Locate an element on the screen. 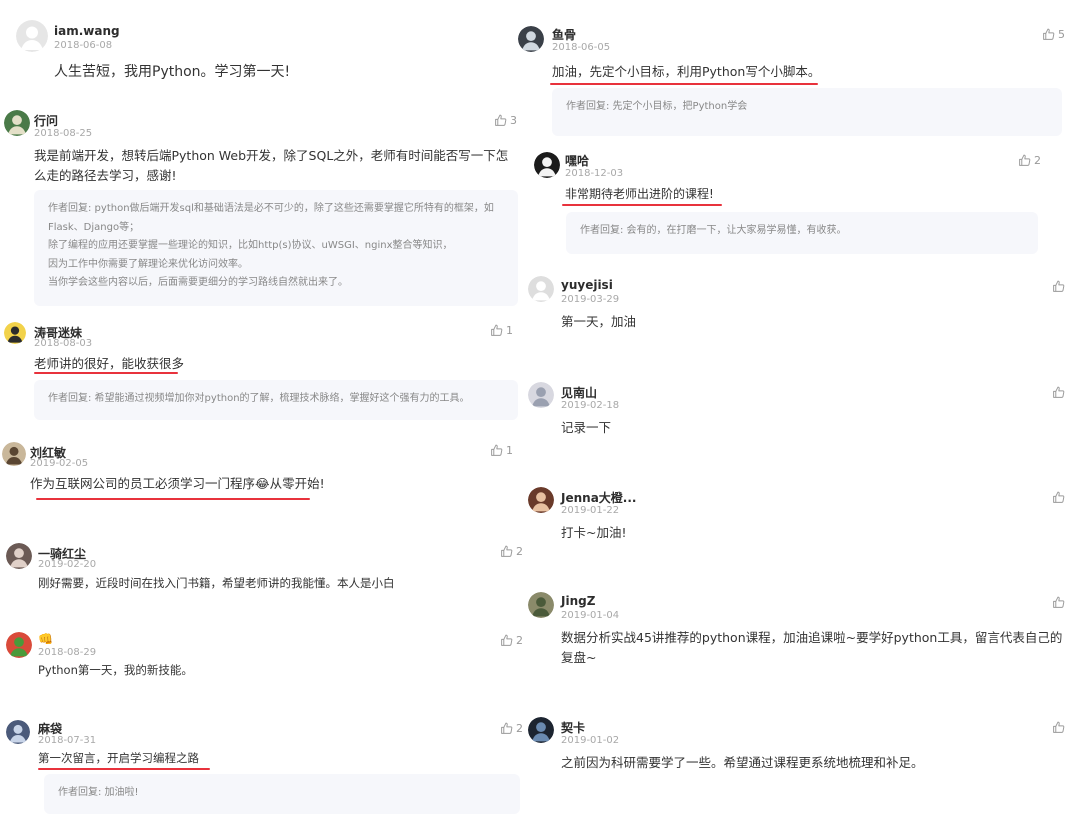 This screenshot has height=819, width=1080. author-reply: 作者回复: 会有的，在打磨一下，让大家易学易懂，有收获。 is located at coordinates (802, 233).